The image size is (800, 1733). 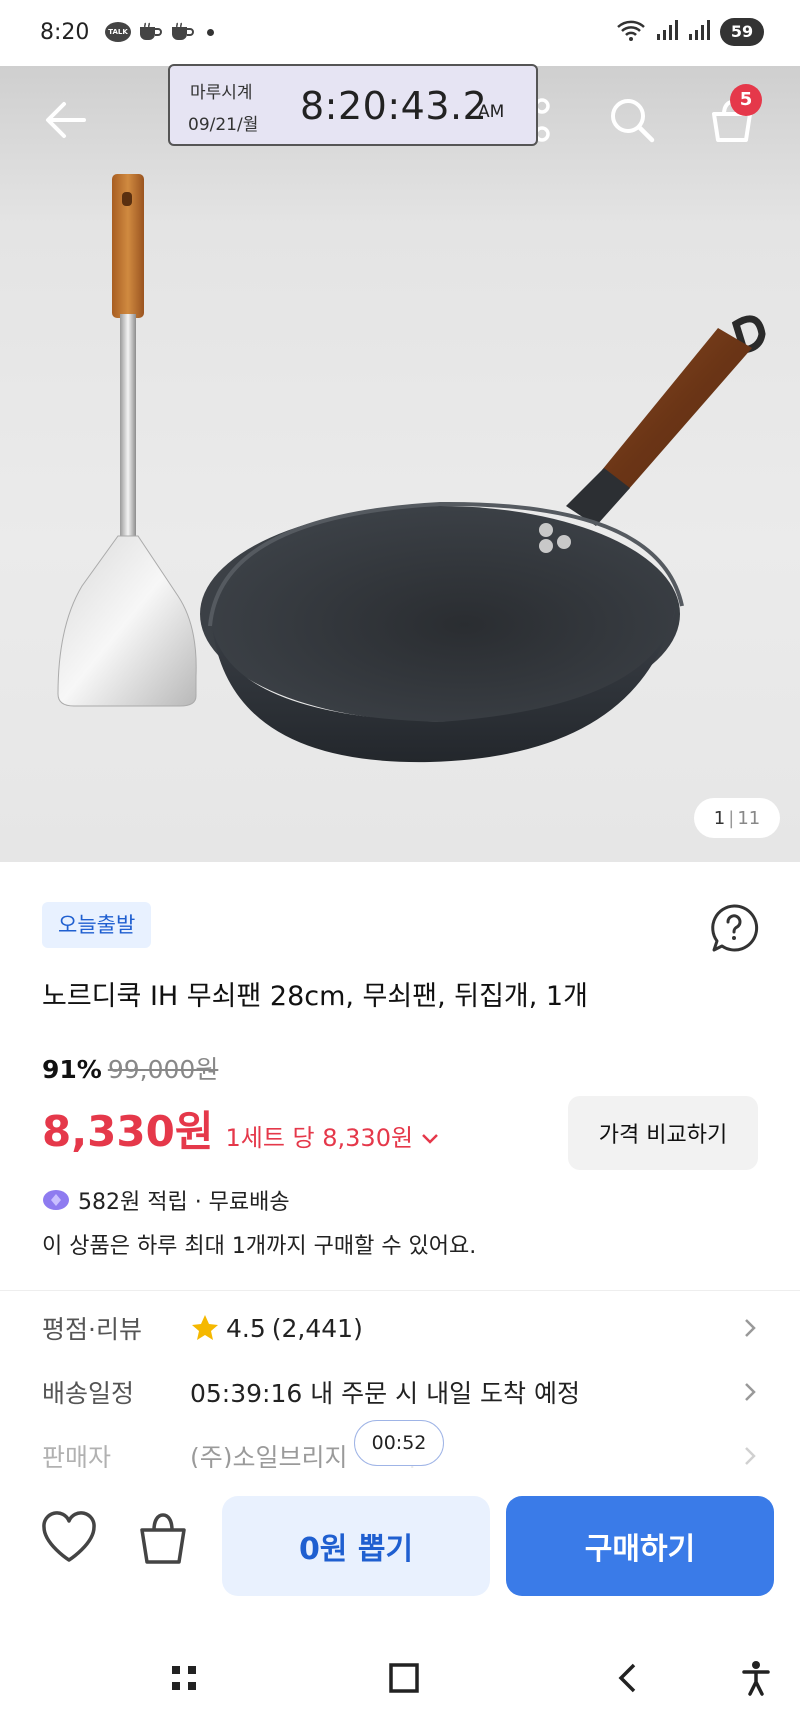 What do you see at coordinates (315, 996) in the screenshot?
I see `product-title: 노르디쿡 IH 무쇠팬 28cm, 무쇠팬, 뒤집개, 1개` at bounding box center [315, 996].